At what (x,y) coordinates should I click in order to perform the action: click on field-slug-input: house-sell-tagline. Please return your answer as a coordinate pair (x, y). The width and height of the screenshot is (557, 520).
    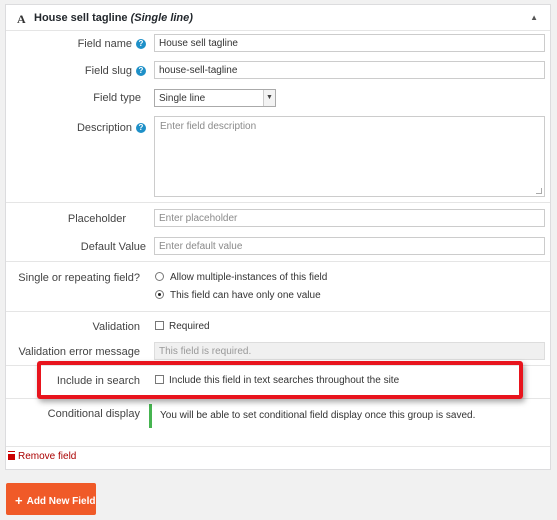
    Looking at the image, I should click on (349, 70).